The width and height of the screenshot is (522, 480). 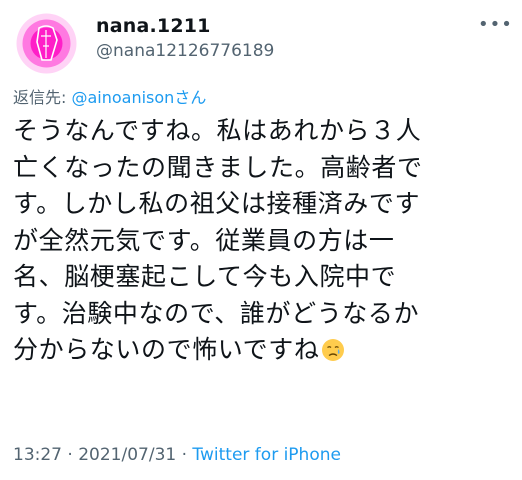 I want to click on reply-to-line: 返信先: @ainoanisonさん, so click(x=109, y=98).